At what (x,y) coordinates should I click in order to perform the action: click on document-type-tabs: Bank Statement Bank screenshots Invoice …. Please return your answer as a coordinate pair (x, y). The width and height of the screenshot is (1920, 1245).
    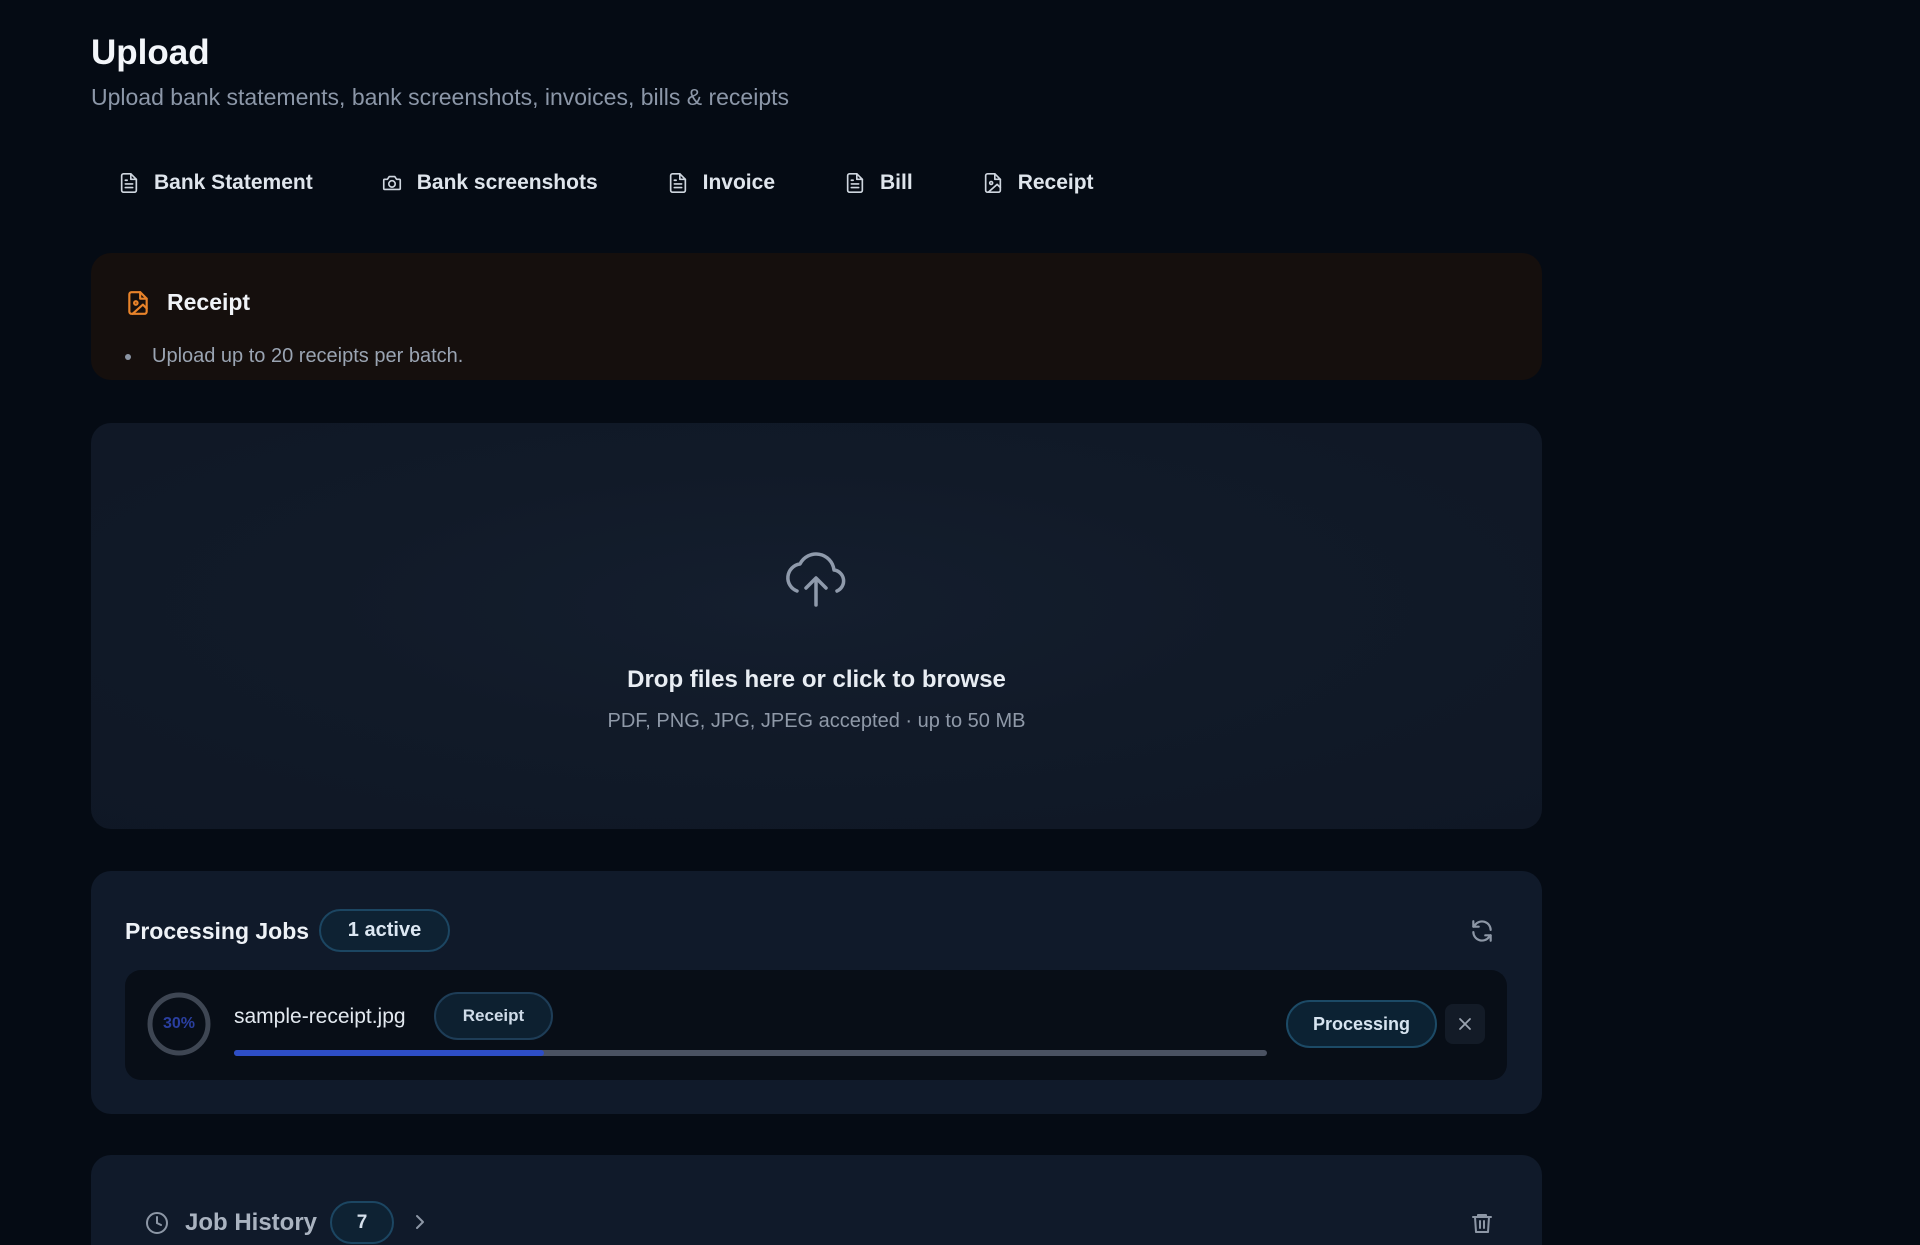
    Looking at the image, I should click on (592, 183).